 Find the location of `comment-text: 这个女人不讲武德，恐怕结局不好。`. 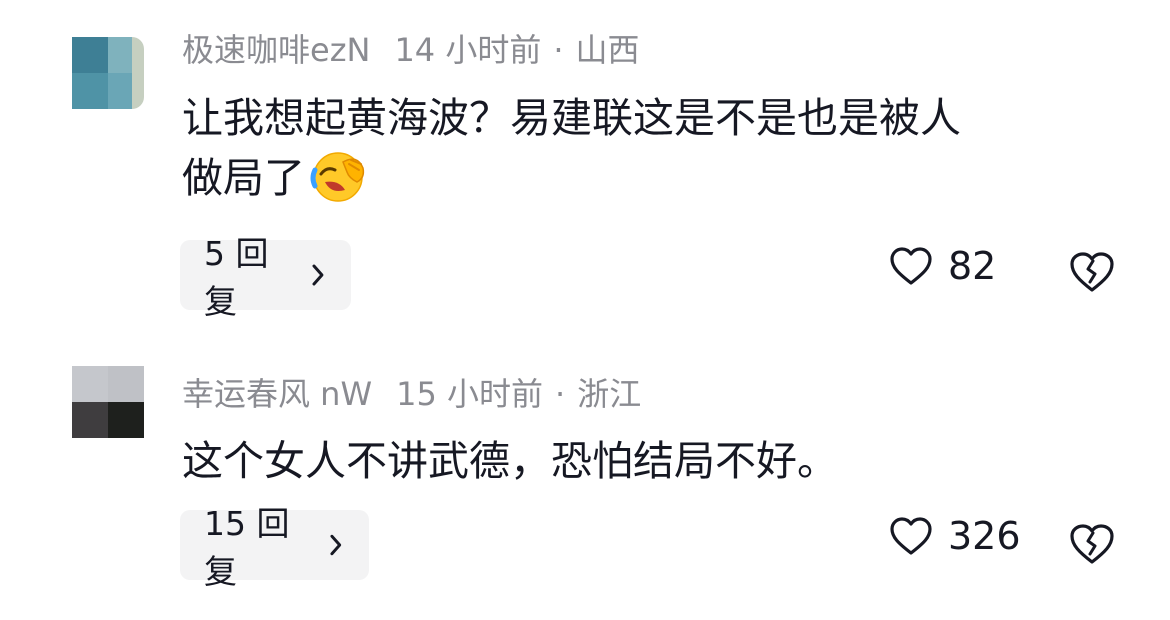

comment-text: 这个女人不讲武德，恐怕结局不好。 is located at coordinates (652, 461).